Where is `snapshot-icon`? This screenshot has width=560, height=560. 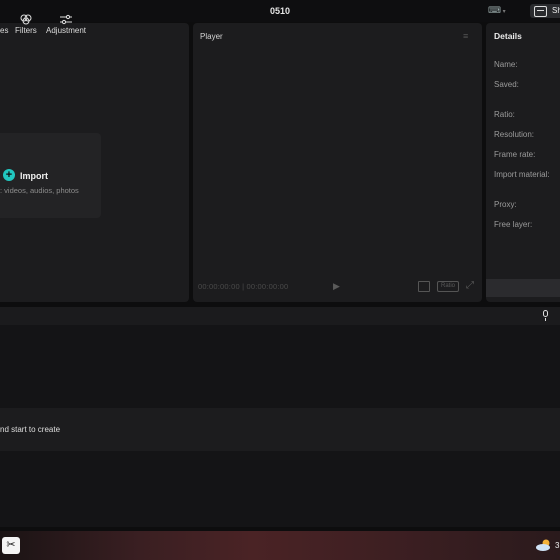 snapshot-icon is located at coordinates (424, 286).